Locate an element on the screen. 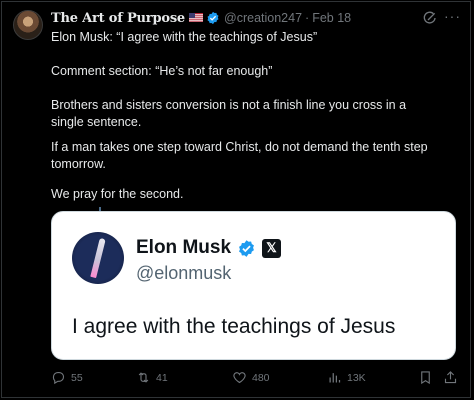 The height and width of the screenshot is (400, 474). bookmark-icon is located at coordinates (425, 378).